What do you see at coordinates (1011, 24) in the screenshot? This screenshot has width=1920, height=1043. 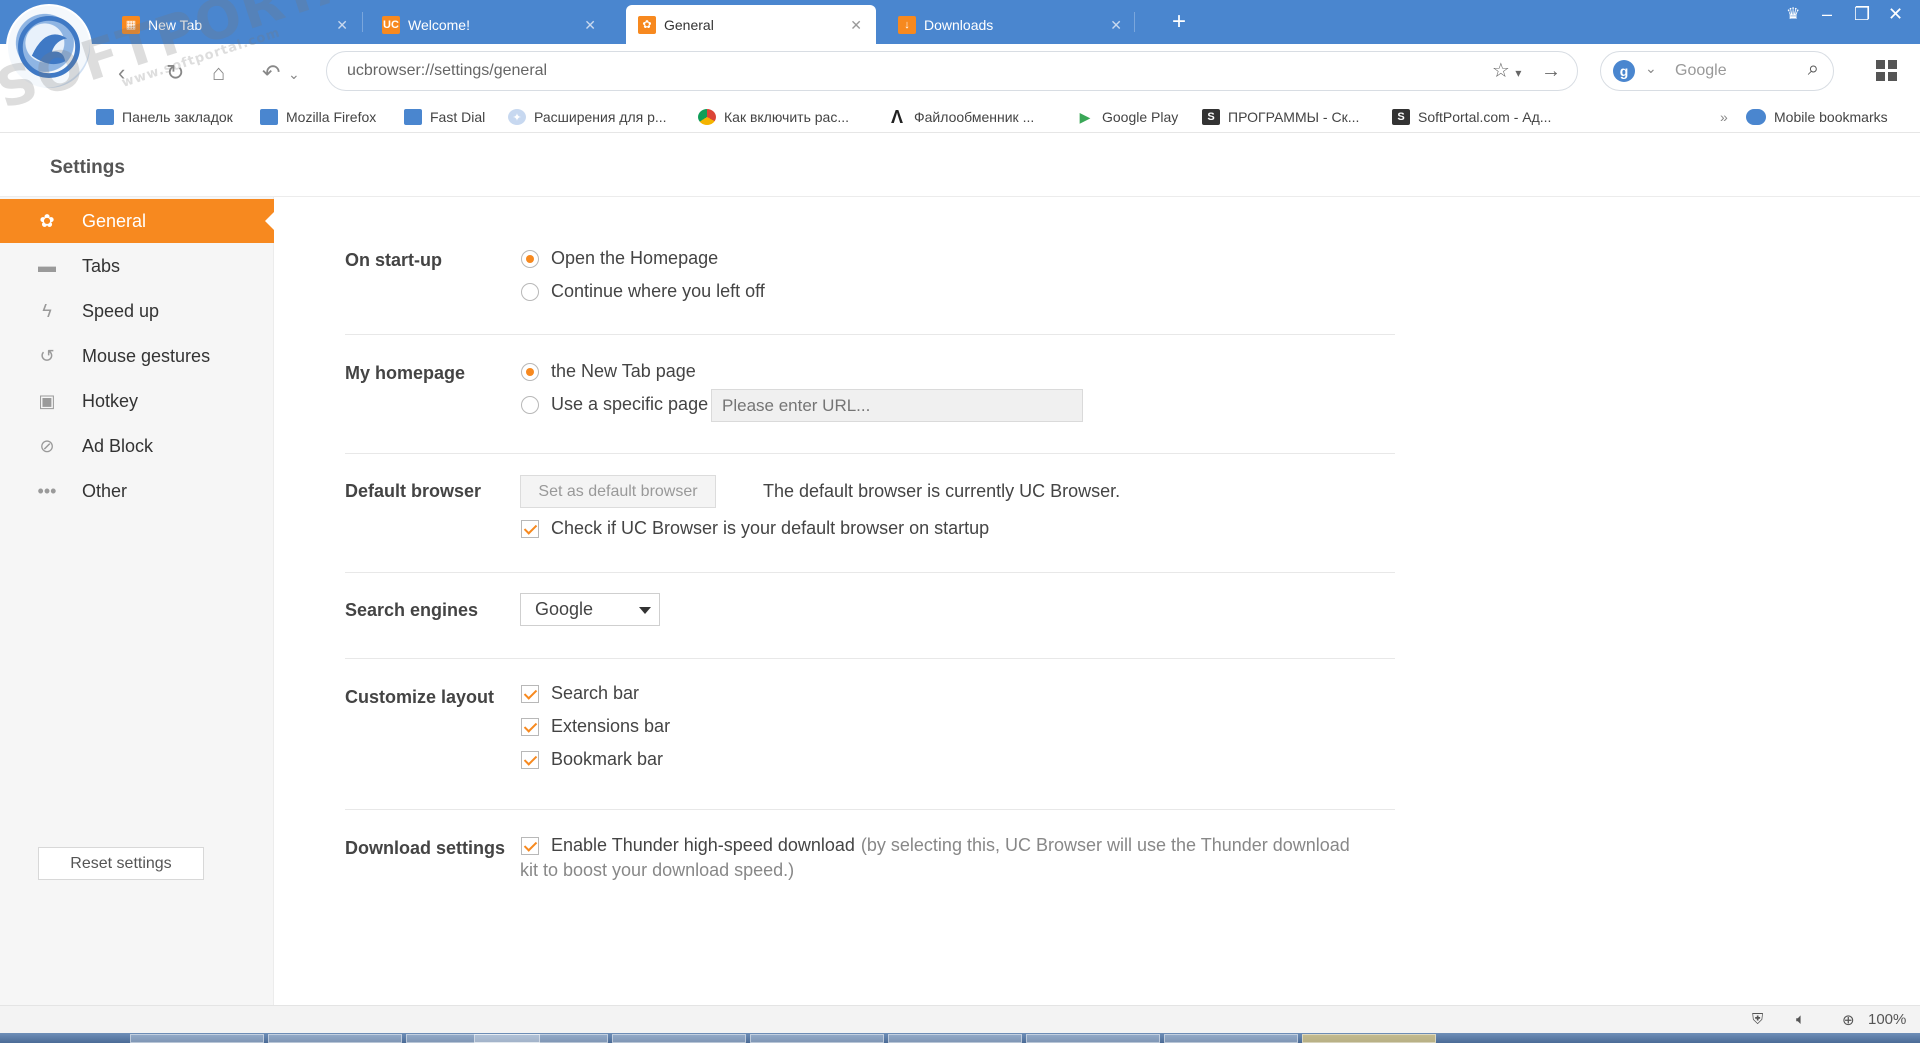 I see `tab-downloads: ↓ Downloads ✕` at bounding box center [1011, 24].